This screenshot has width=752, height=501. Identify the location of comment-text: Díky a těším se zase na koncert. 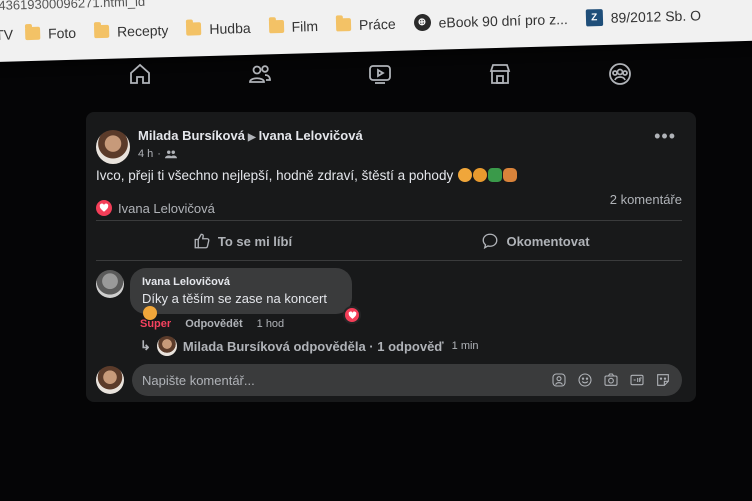
(241, 306).